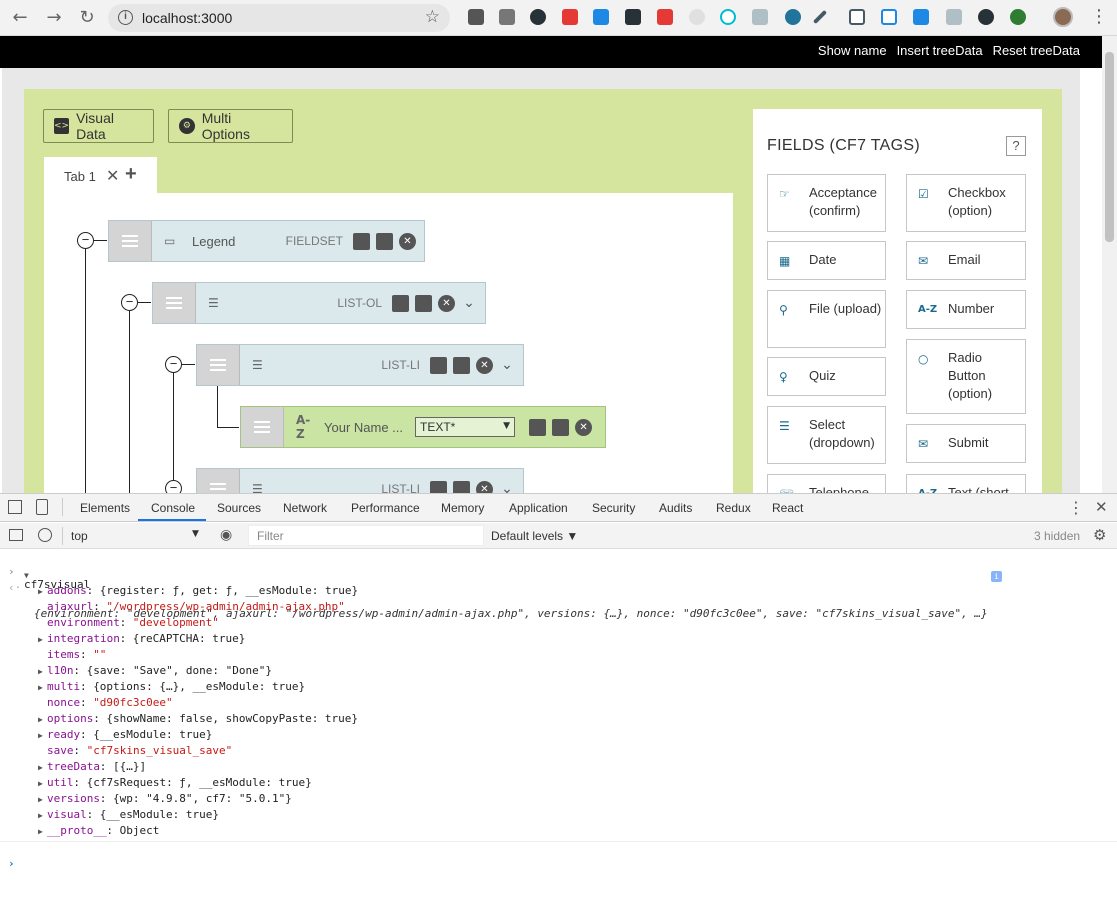 This screenshot has width=1117, height=902. Describe the element at coordinates (966, 309) in the screenshot. I see `field-number: A-Z Number` at that location.